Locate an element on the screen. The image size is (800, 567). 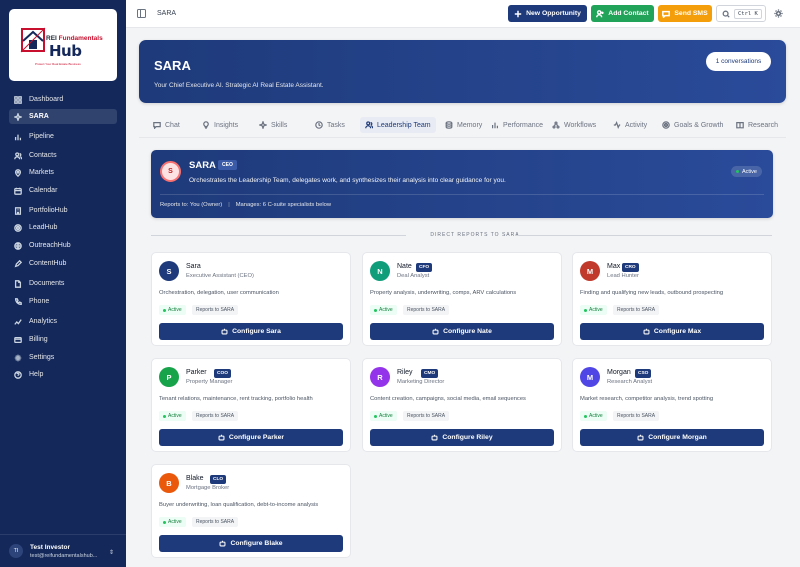
tab-tasks: Tasks is located at coordinates (330, 125).